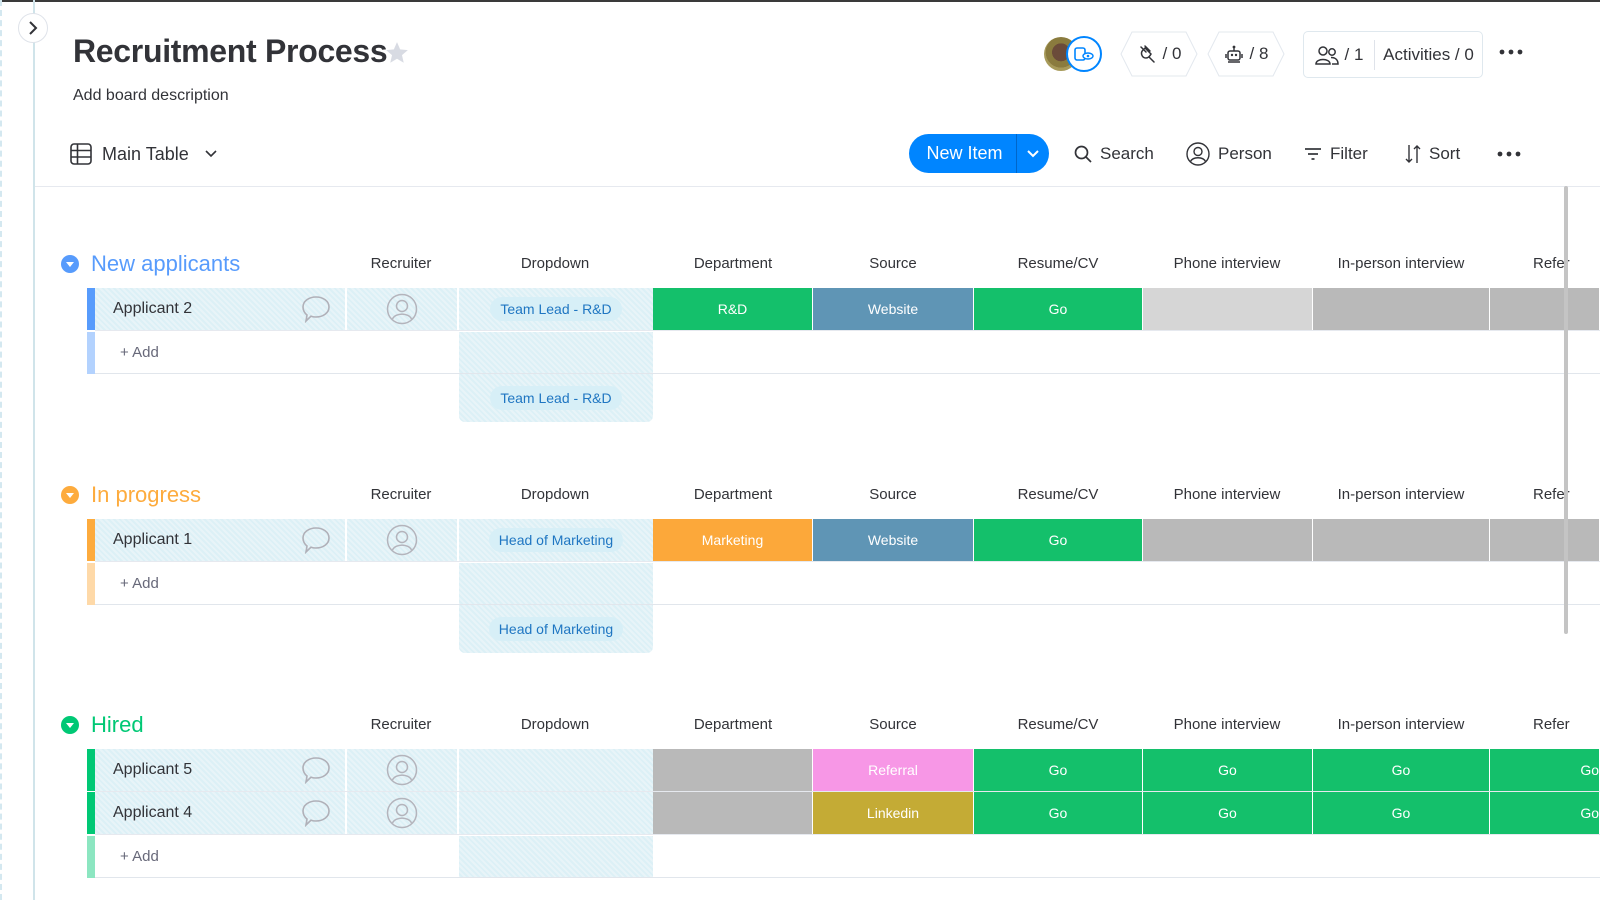 This screenshot has width=1600, height=900. What do you see at coordinates (230, 51) in the screenshot?
I see `board-title: Recruitment Process` at bounding box center [230, 51].